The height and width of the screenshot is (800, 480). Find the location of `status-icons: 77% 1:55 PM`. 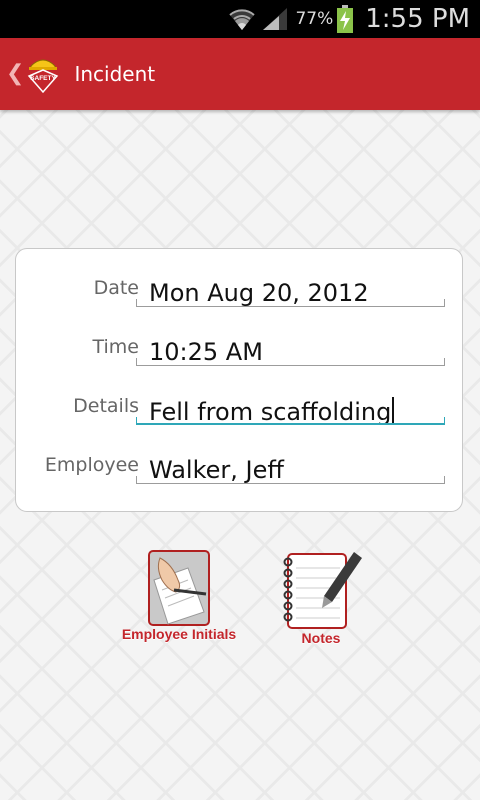

status-icons: 77% 1:55 PM is located at coordinates (348, 19).